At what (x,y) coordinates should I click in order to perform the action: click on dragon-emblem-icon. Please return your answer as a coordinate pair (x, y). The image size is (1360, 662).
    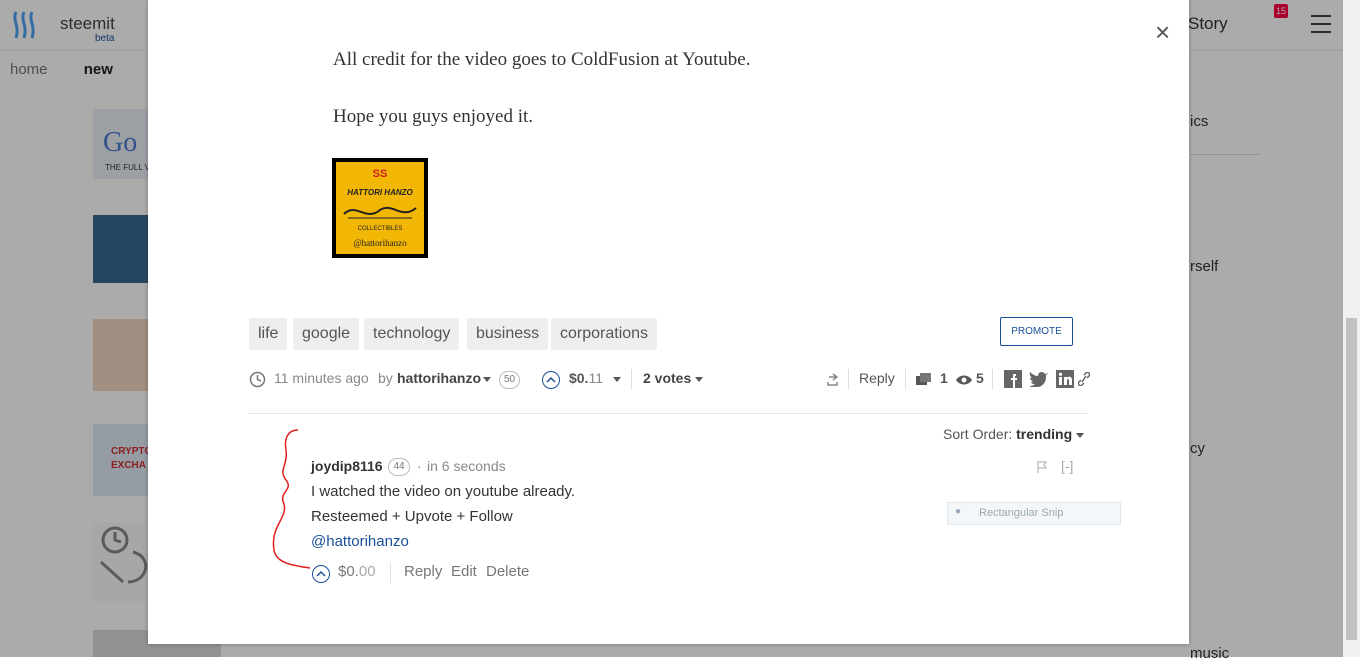
    Looking at the image, I should click on (380, 213).